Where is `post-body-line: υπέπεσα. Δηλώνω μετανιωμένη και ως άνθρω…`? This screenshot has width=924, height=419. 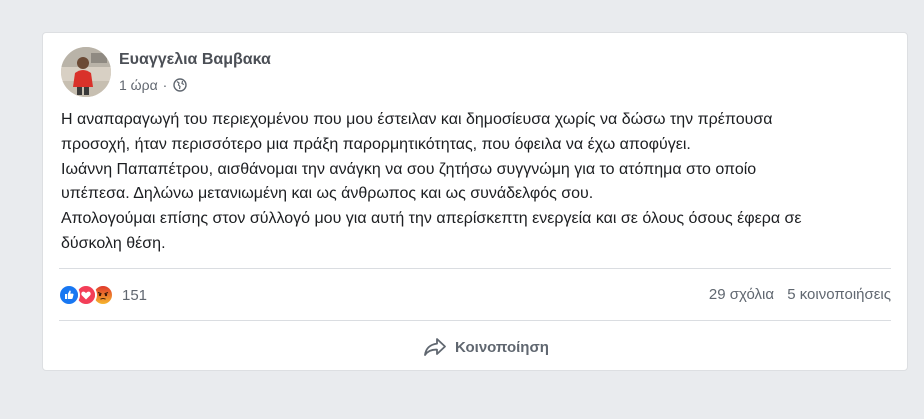 post-body-line: υπέπεσα. Δηλώνω μετανιωμένη και ως άνθρω… is located at coordinates (327, 194).